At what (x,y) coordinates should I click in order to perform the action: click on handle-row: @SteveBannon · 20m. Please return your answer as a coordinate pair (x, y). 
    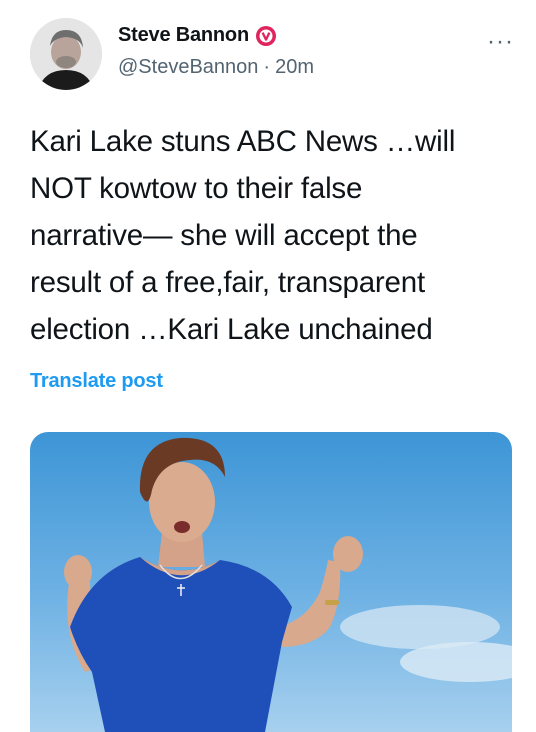
    Looking at the image, I should click on (216, 67).